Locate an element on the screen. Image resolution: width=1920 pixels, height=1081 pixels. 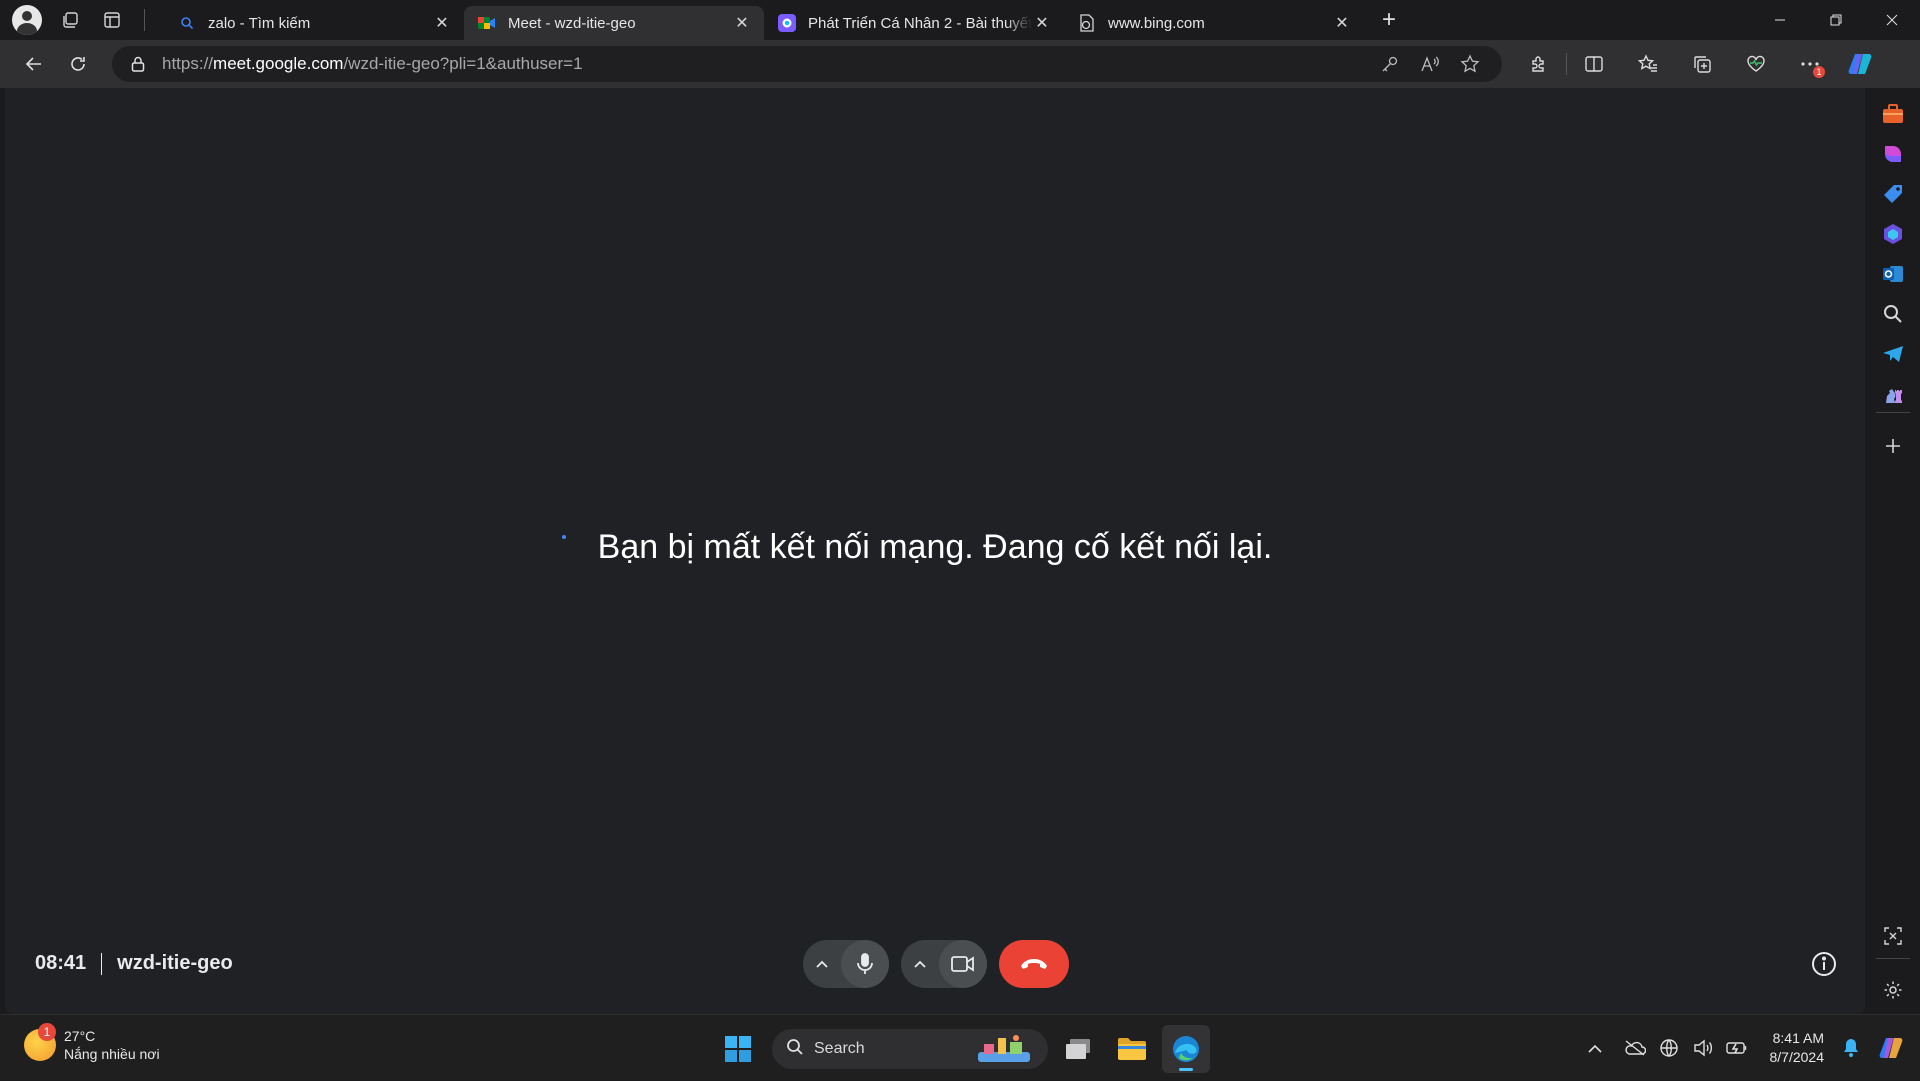
designer-icon is located at coordinates (1893, 154).